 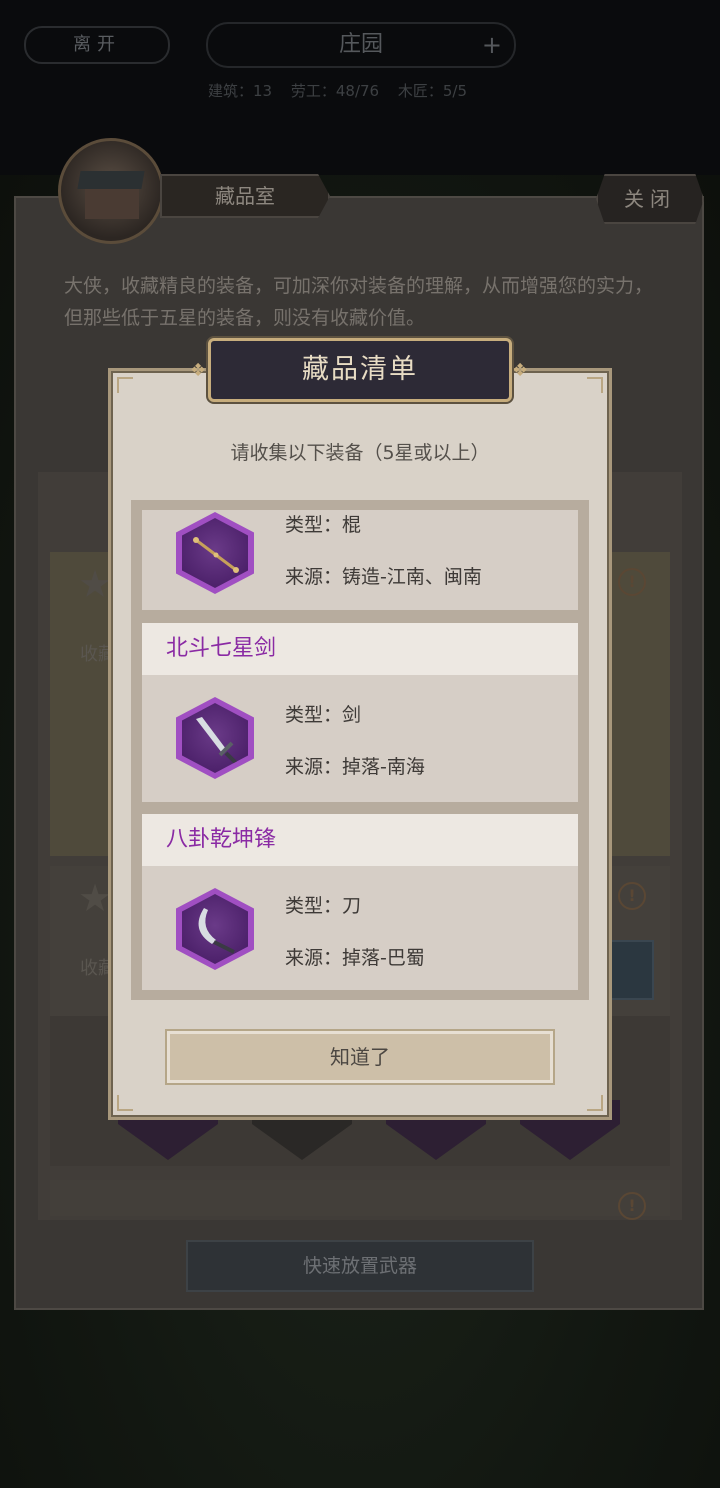 What do you see at coordinates (245, 196) in the screenshot?
I see `room-tab: 藏品室` at bounding box center [245, 196].